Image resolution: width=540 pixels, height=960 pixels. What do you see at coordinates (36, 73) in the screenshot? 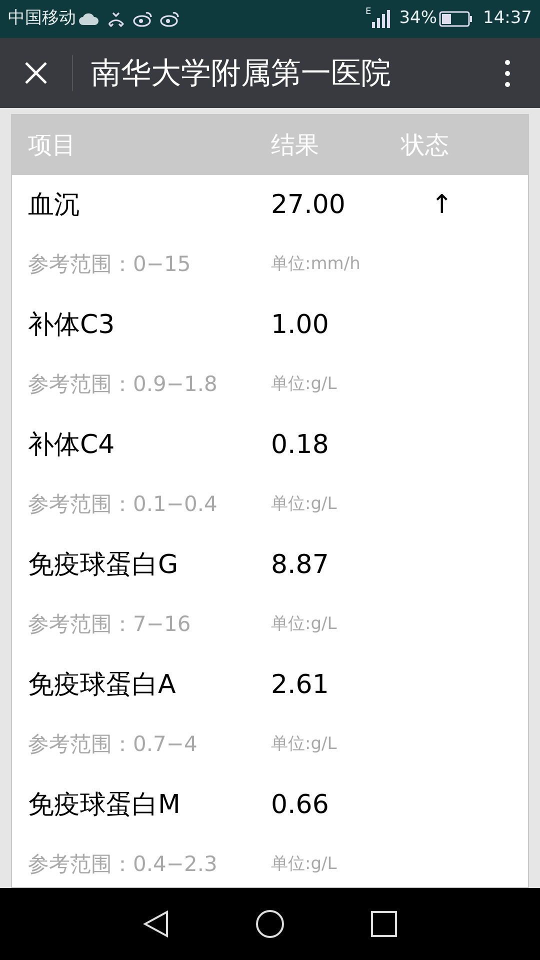
I see `close-icon` at bounding box center [36, 73].